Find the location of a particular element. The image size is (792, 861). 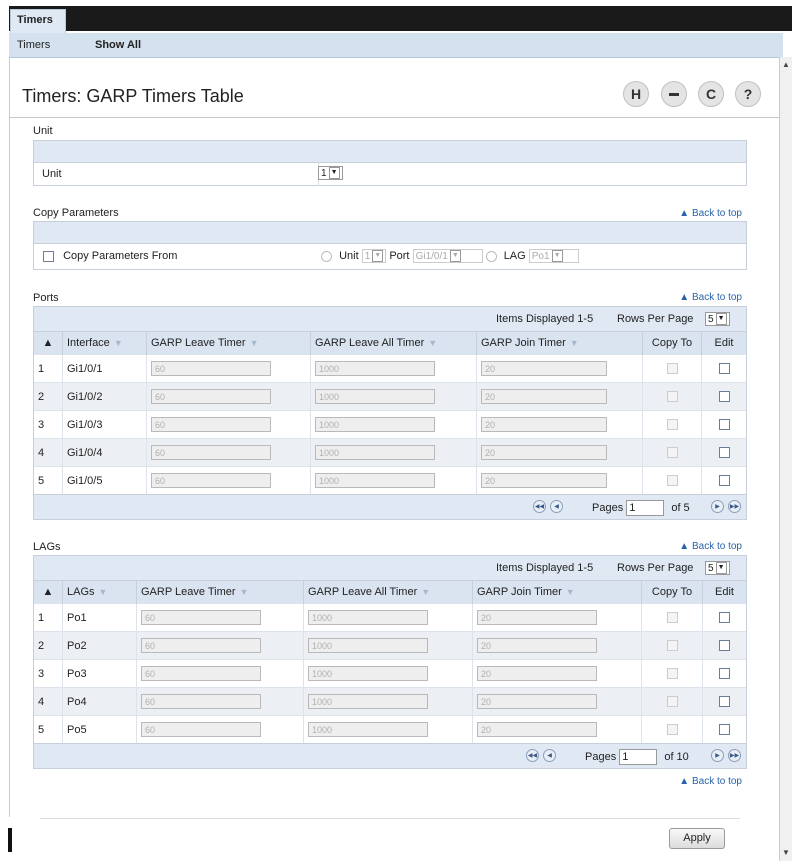

scroll-down-icon: ▼ is located at coordinates (786, 853).